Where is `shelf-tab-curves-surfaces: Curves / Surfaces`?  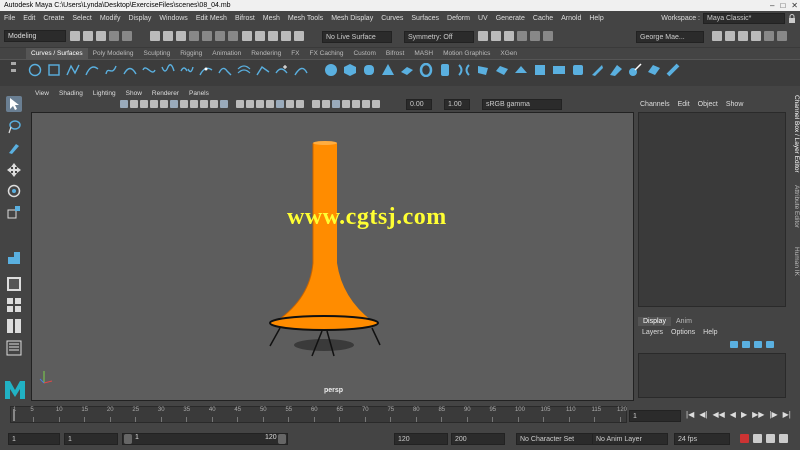 shelf-tab-curves-surfaces: Curves / Surfaces is located at coordinates (57, 53).